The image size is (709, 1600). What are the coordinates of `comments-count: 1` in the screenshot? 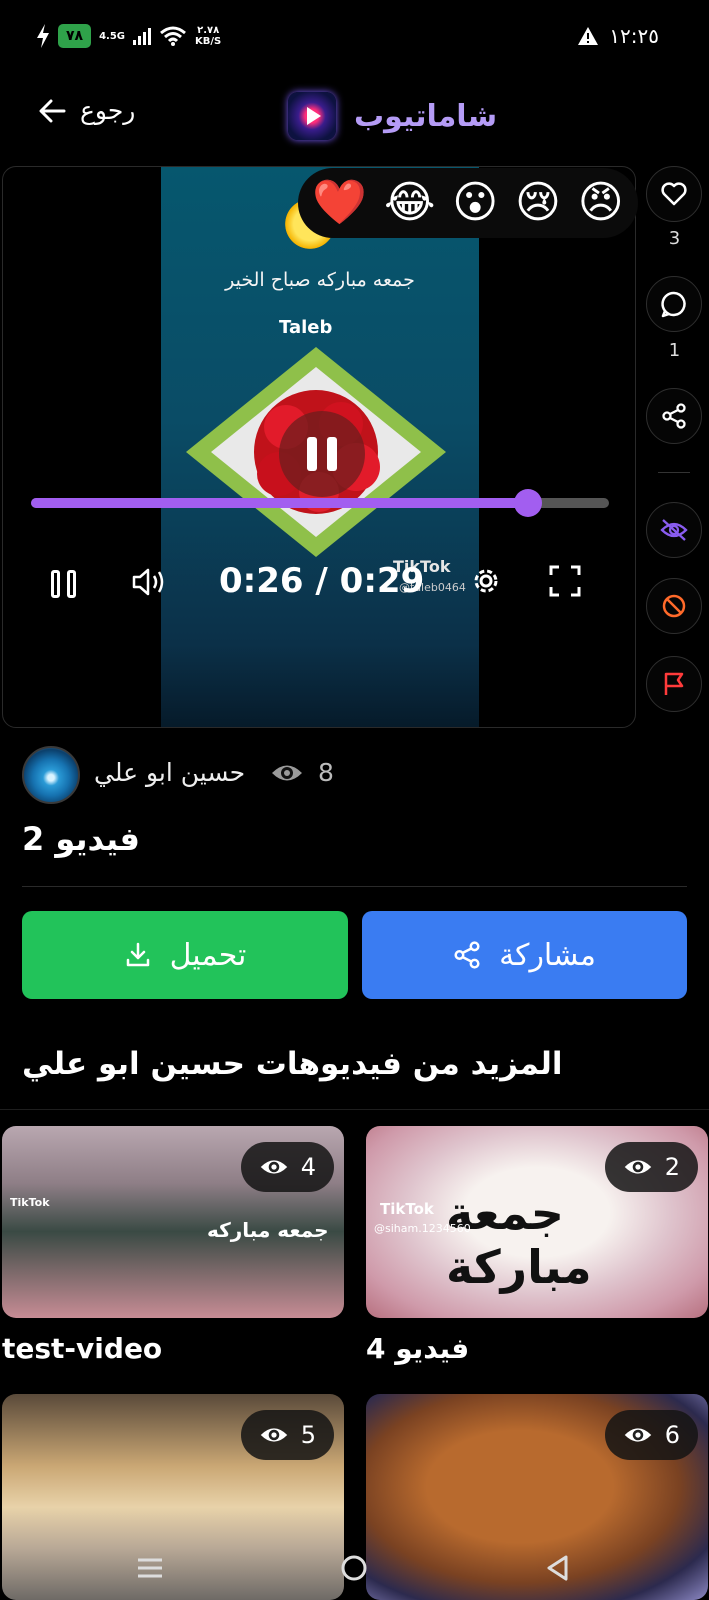 It's located at (674, 350).